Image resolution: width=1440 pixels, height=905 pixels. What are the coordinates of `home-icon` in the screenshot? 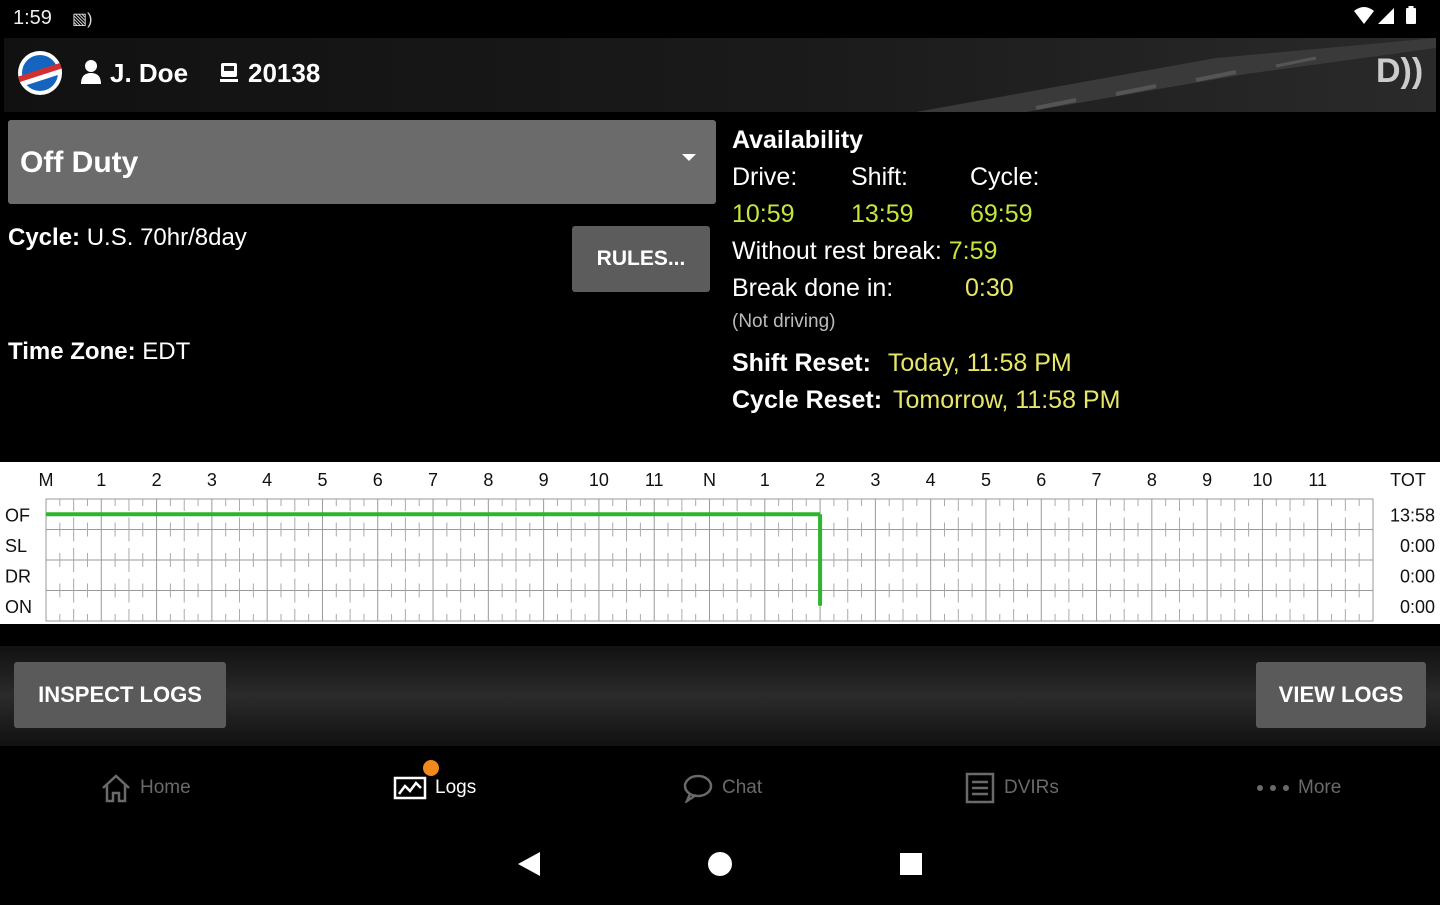 It's located at (116, 788).